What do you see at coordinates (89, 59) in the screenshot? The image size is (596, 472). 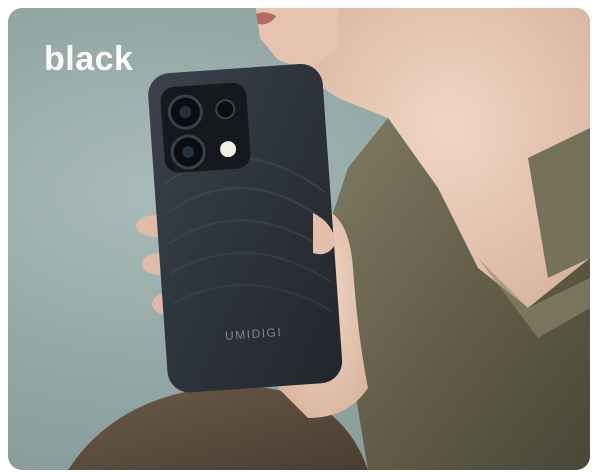 I see `color-label: black` at bounding box center [89, 59].